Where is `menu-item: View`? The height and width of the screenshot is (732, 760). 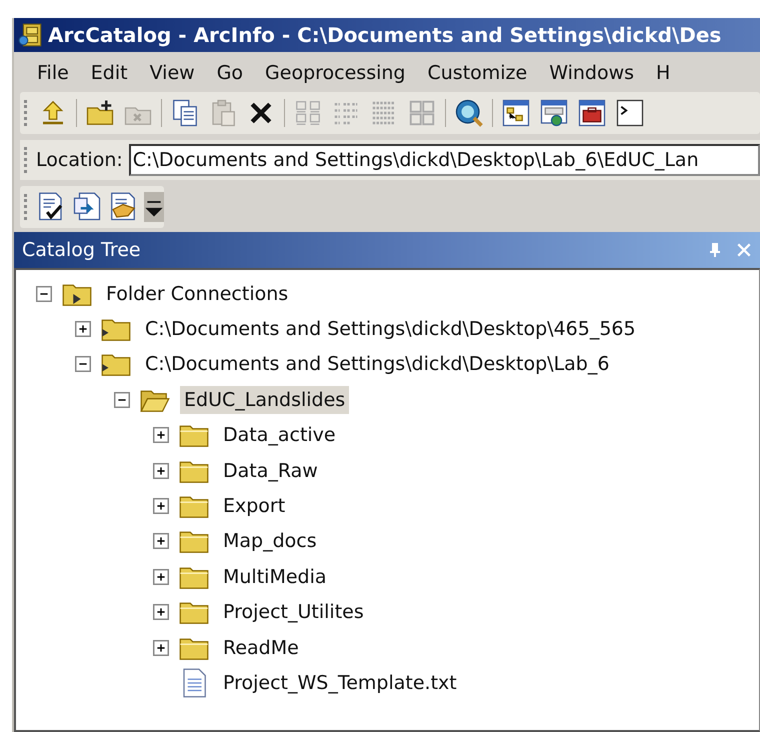 menu-item: View is located at coordinates (172, 73).